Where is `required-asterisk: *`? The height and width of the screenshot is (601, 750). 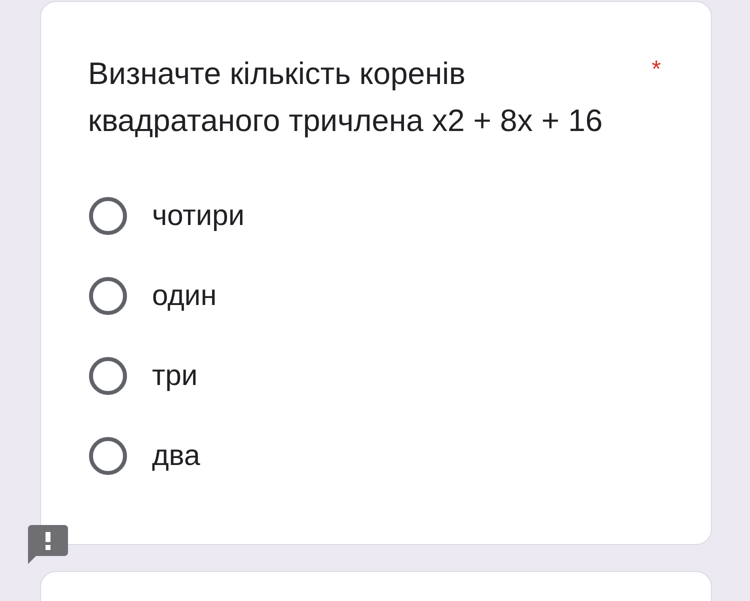
required-asterisk: * is located at coordinates (656, 70).